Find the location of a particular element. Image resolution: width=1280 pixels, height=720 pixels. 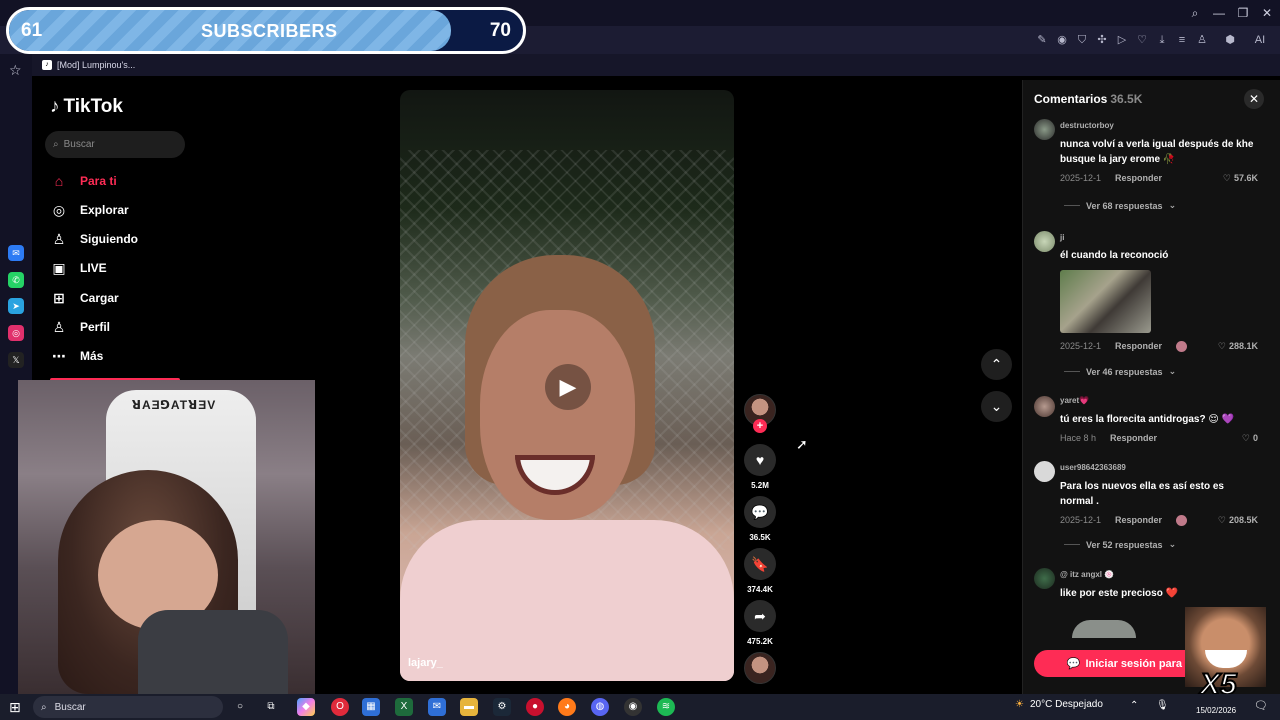

xbox-icon: X is located at coordinates (404, 707).